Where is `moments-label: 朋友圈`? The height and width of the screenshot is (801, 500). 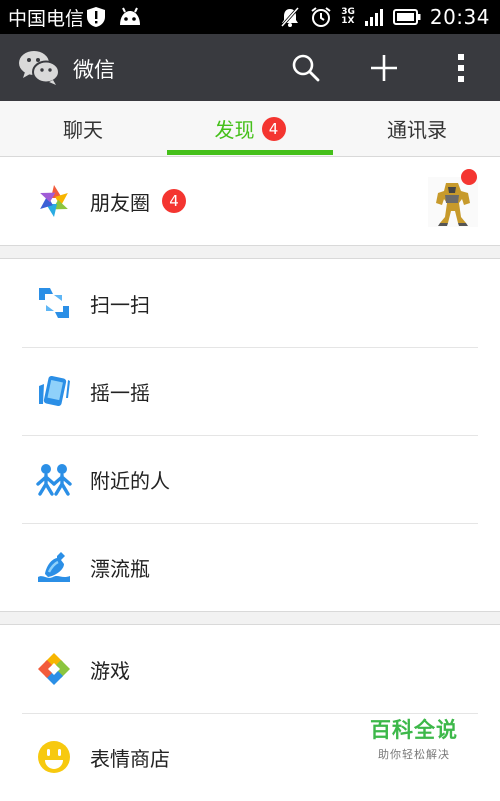
moments-label: 朋友圈 is located at coordinates (120, 202).